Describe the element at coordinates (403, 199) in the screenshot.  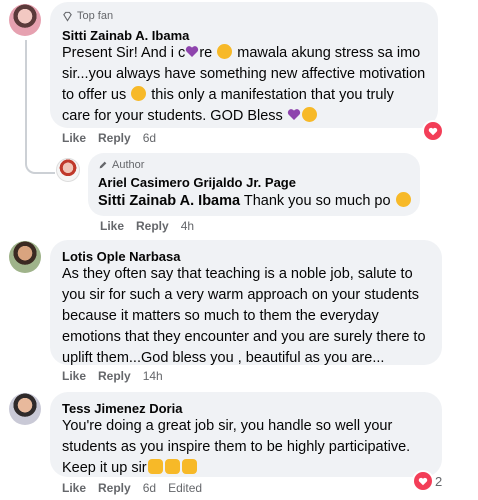
I see `grateful-emoji-icon` at that location.